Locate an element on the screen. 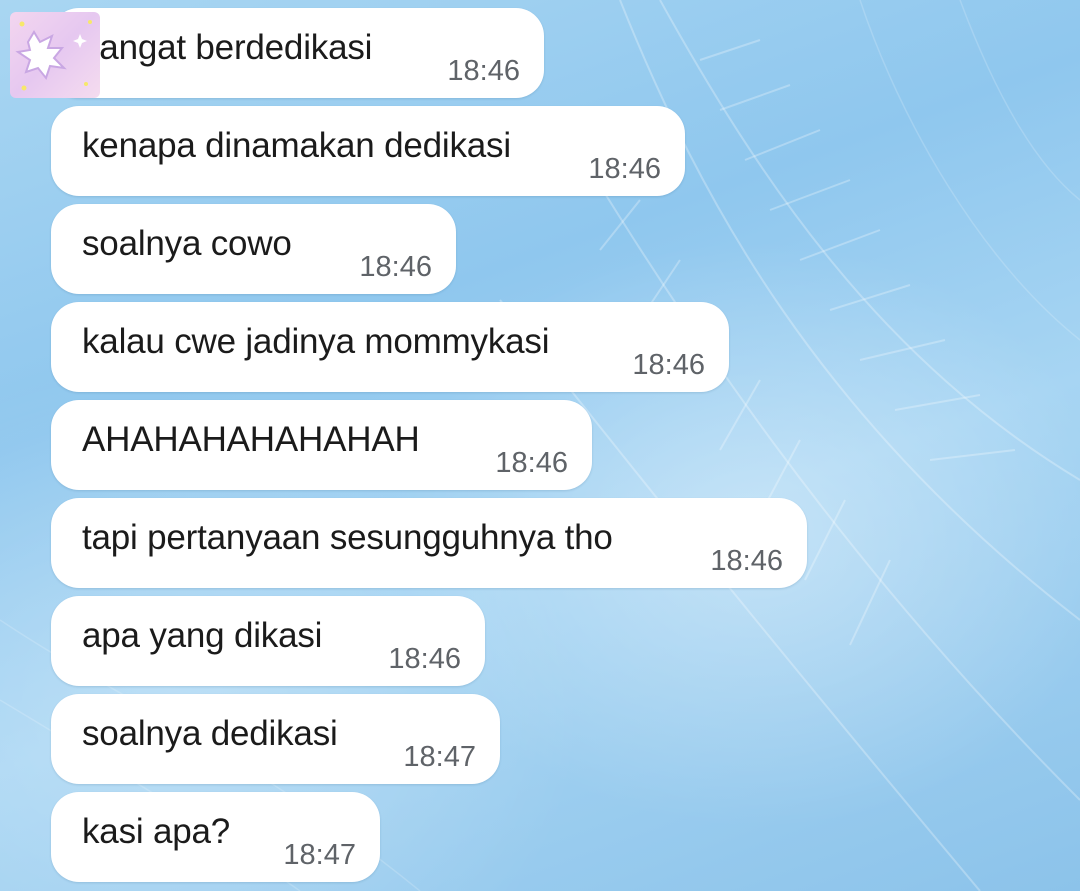  message-bubble: kasi apa? 18:47 is located at coordinates (215, 837).